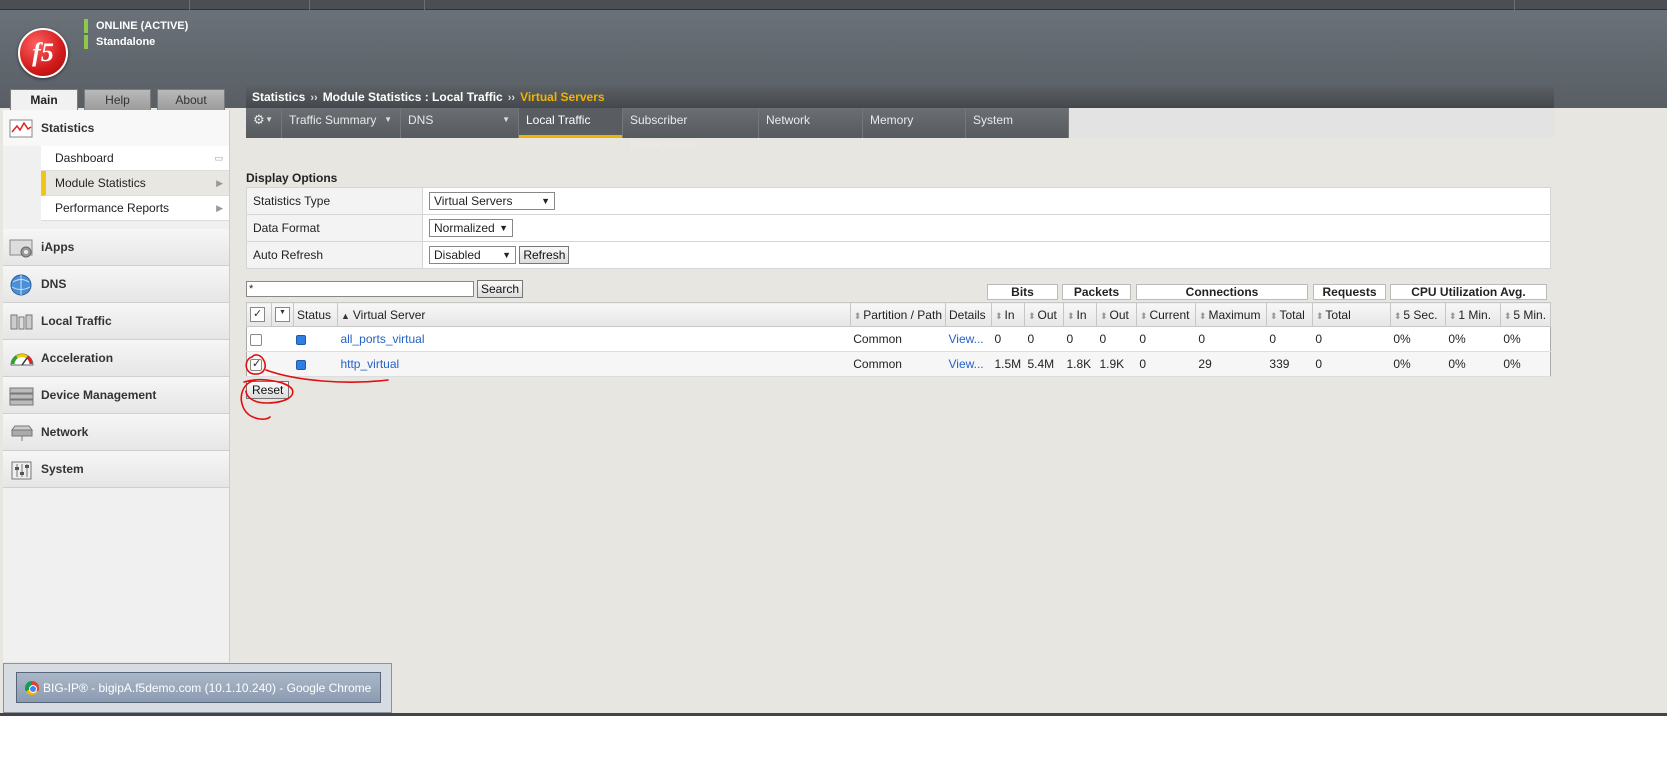 This screenshot has height=761, width=1667. Describe the element at coordinates (1017, 123) in the screenshot. I see `tab-system: System` at that location.